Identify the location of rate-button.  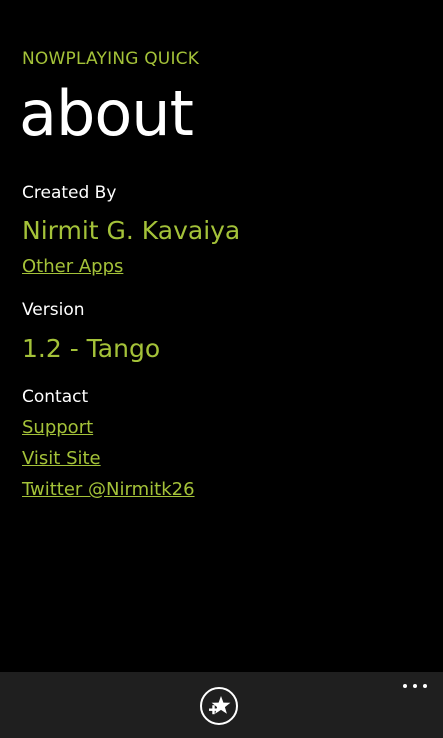
(219, 706).